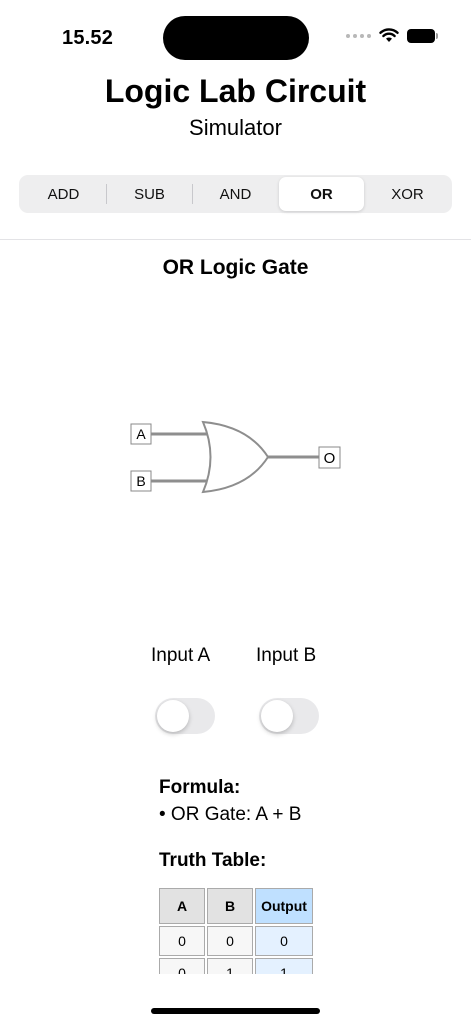  I want to click on table-cell: 1, so click(230, 966).